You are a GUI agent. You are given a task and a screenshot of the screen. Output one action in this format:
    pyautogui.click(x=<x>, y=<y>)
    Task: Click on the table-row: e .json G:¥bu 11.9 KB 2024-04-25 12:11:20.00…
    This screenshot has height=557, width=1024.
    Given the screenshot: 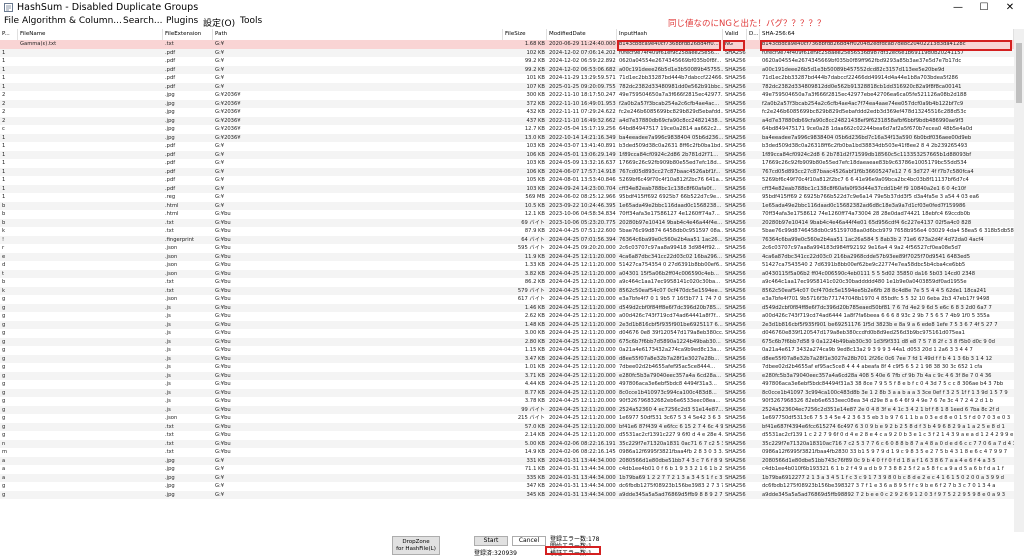 What is the action you would take?
    pyautogui.click(x=512, y=256)
    